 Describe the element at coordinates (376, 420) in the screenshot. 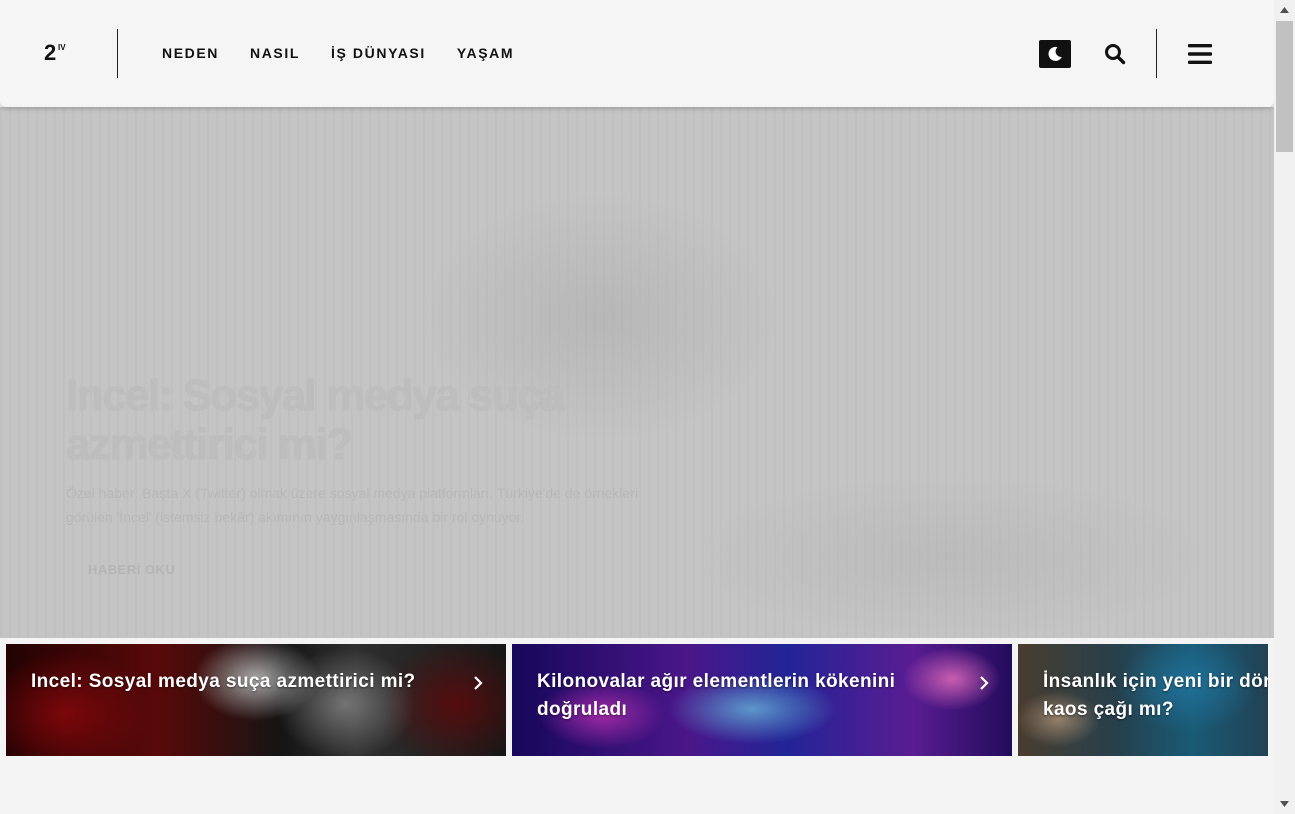

I see `hero-title: Incel: Sosyal medya suça azmettirici mi?` at that location.